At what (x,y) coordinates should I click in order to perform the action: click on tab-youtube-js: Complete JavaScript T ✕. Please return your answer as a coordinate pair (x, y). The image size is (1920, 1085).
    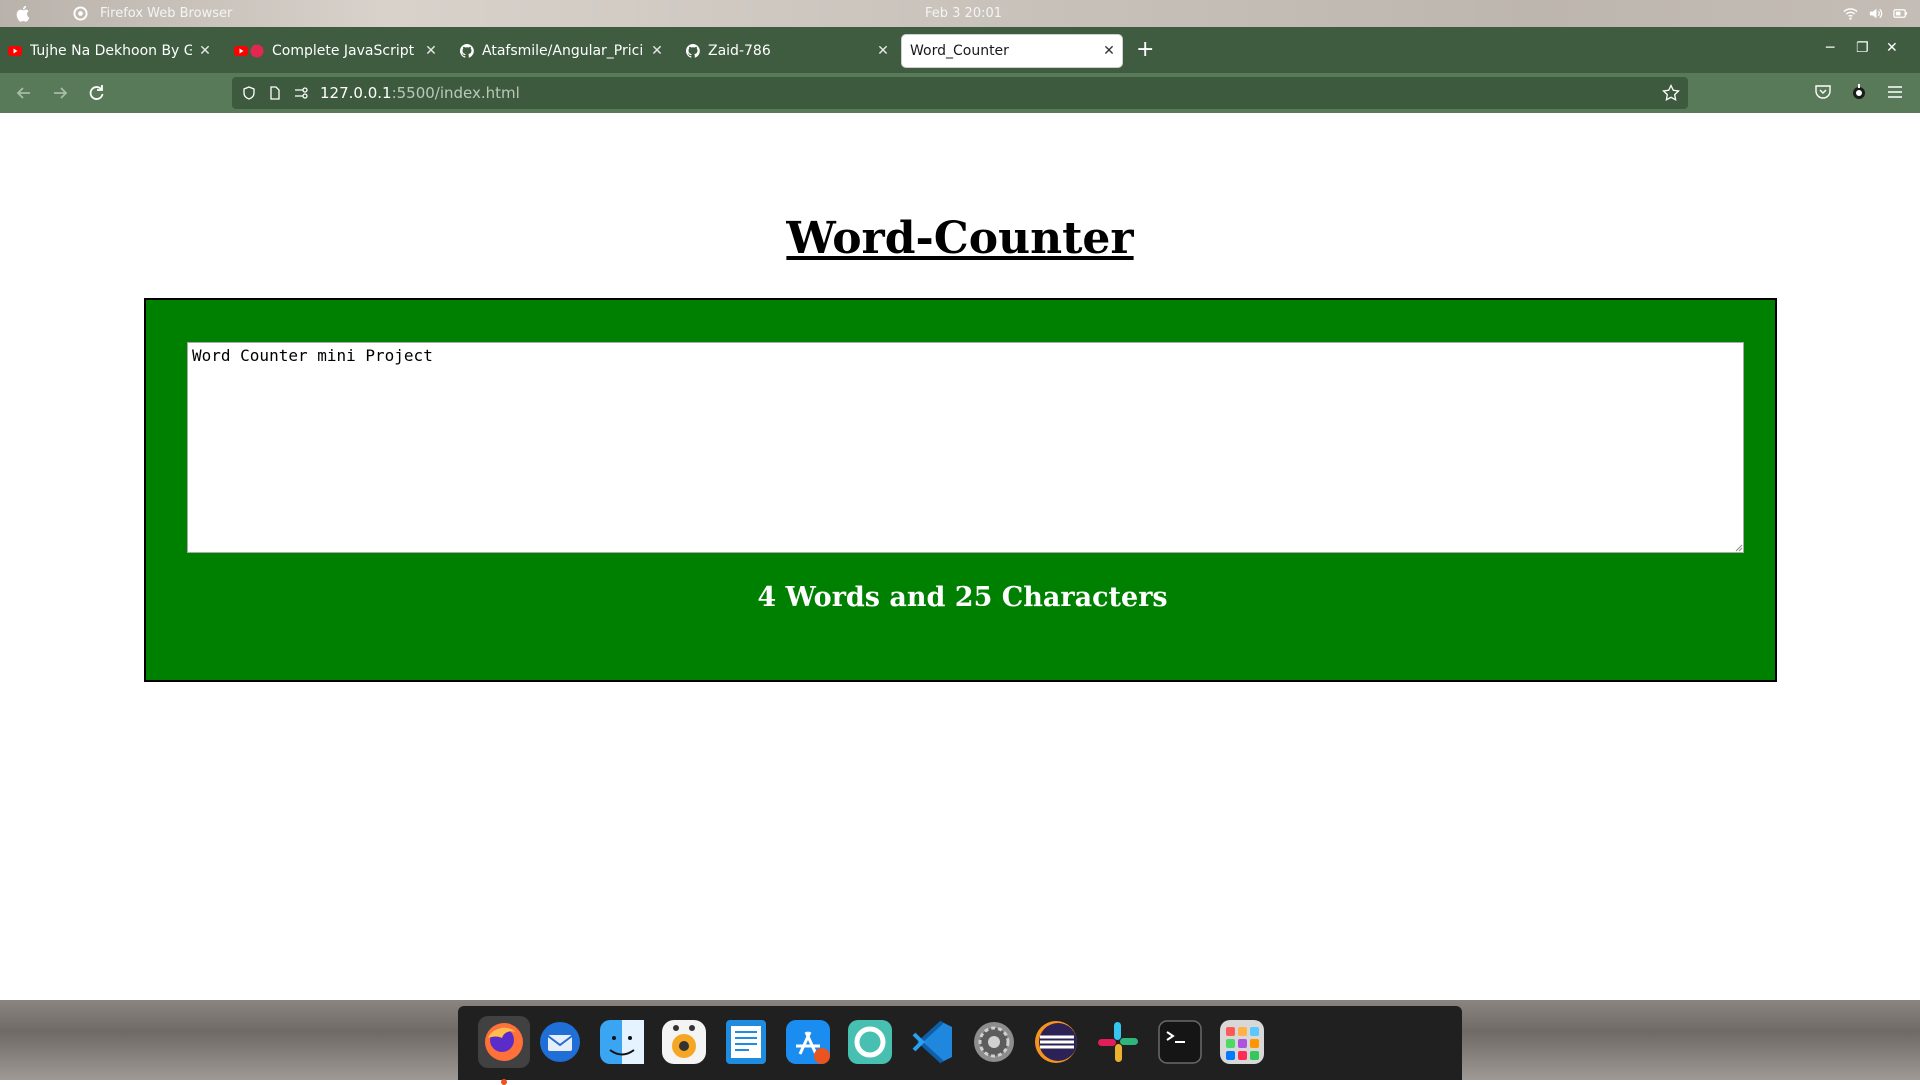
    Looking at the image, I should click on (335, 51).